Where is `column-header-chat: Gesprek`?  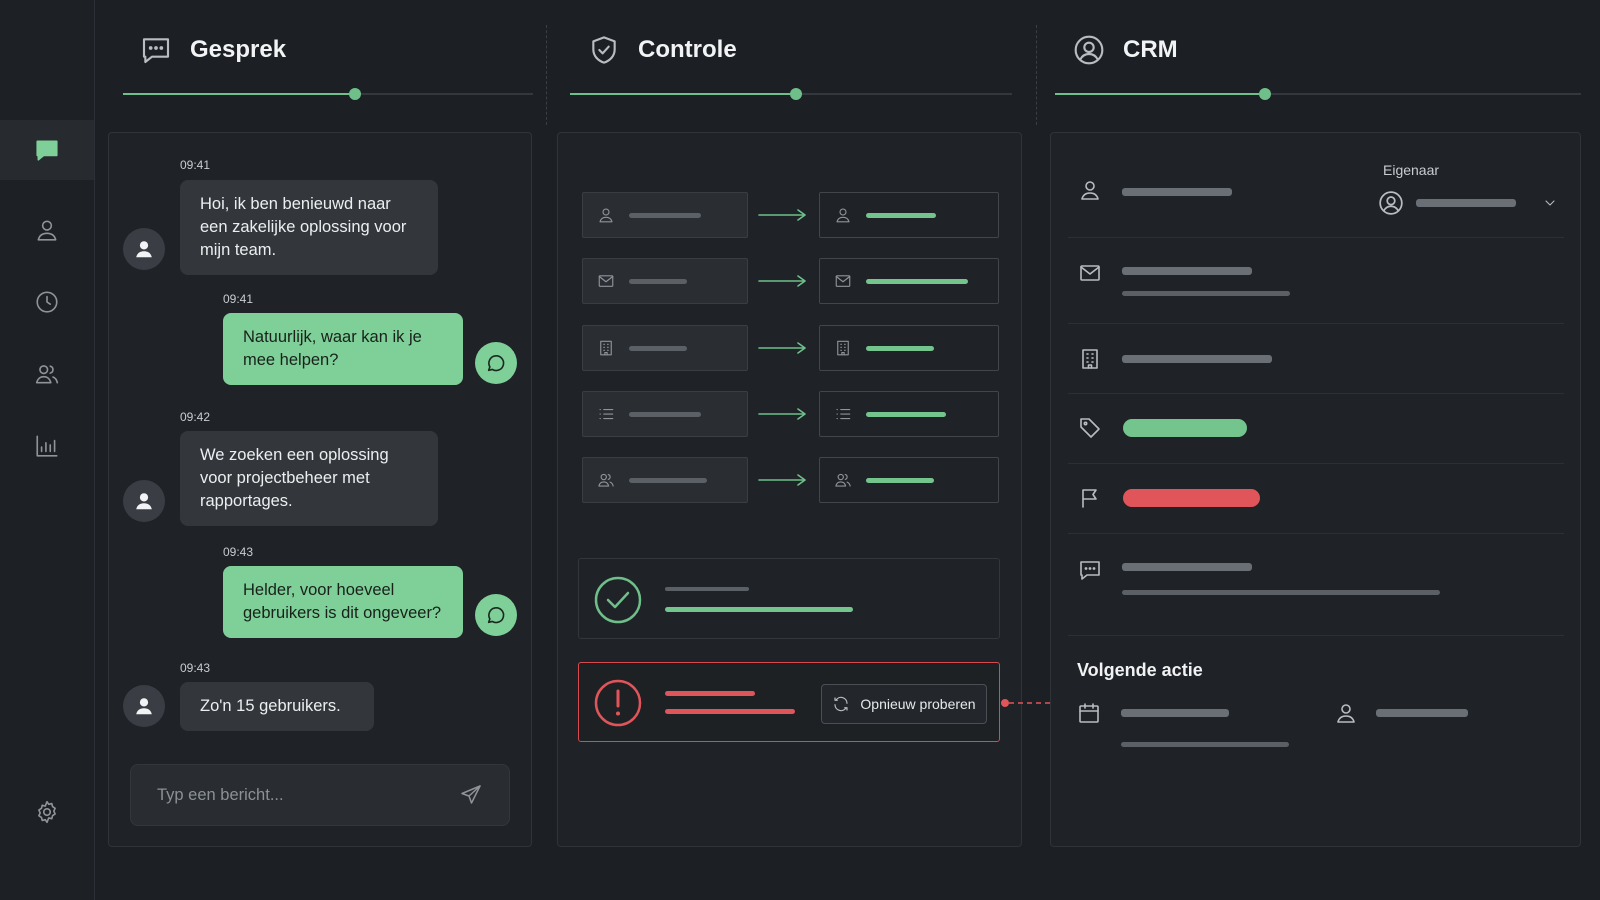
column-header-chat: Gesprek is located at coordinates (213, 50).